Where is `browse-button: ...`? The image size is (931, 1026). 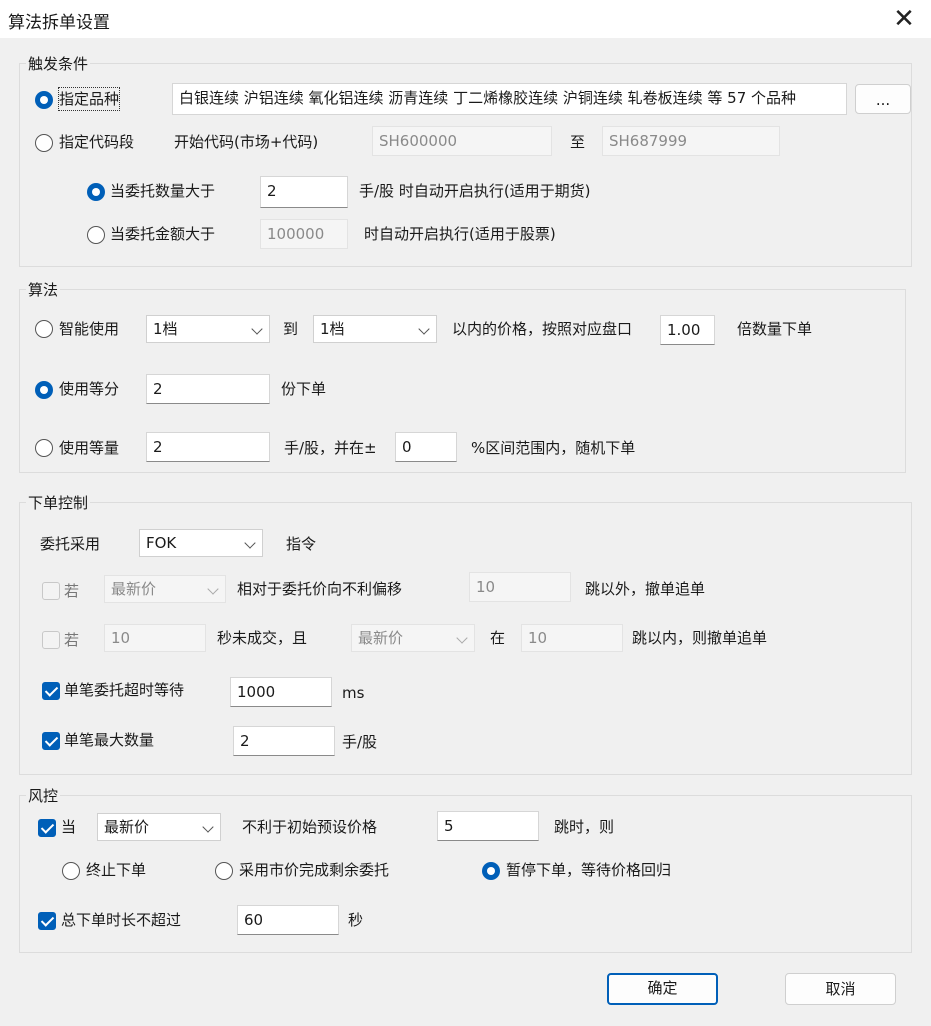
browse-button: ... is located at coordinates (883, 99).